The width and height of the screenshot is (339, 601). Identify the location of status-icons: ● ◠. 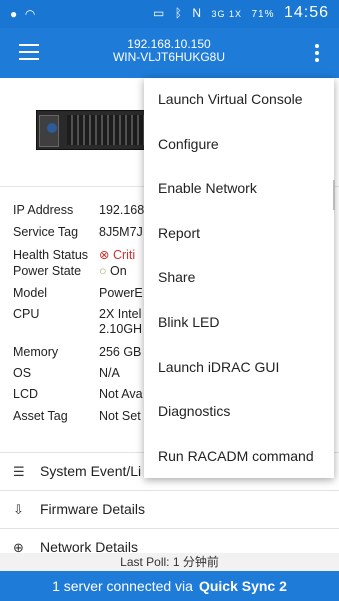
(24, 13).